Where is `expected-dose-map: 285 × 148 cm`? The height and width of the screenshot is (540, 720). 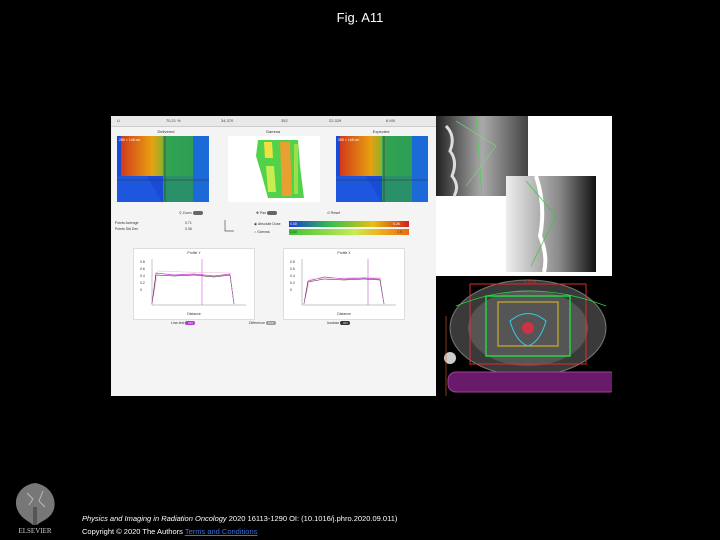 expected-dose-map: 285 × 148 cm is located at coordinates (382, 169).